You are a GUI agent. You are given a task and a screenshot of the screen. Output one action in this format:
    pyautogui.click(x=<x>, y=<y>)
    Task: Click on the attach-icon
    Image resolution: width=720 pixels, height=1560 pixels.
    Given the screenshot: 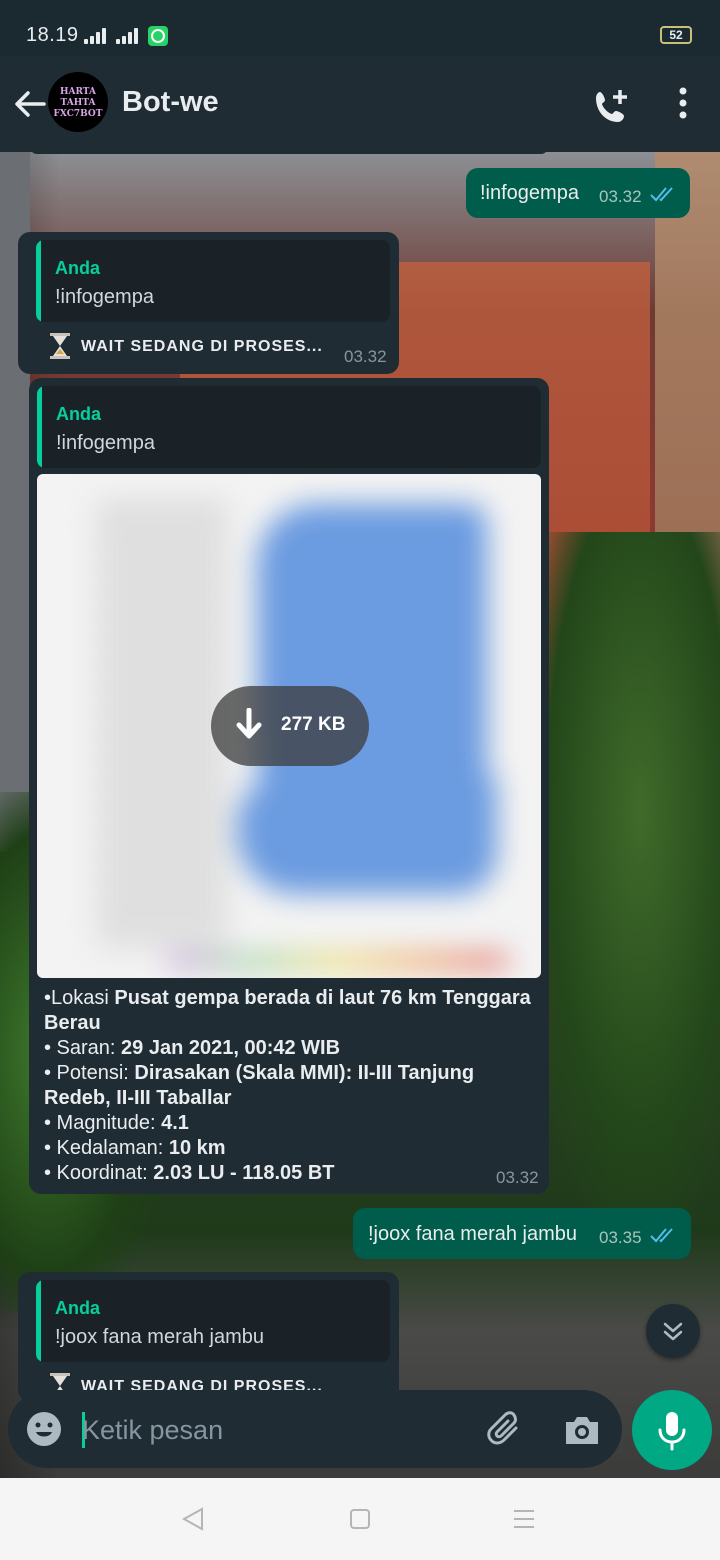 What is the action you would take?
    pyautogui.click(x=506, y=1430)
    